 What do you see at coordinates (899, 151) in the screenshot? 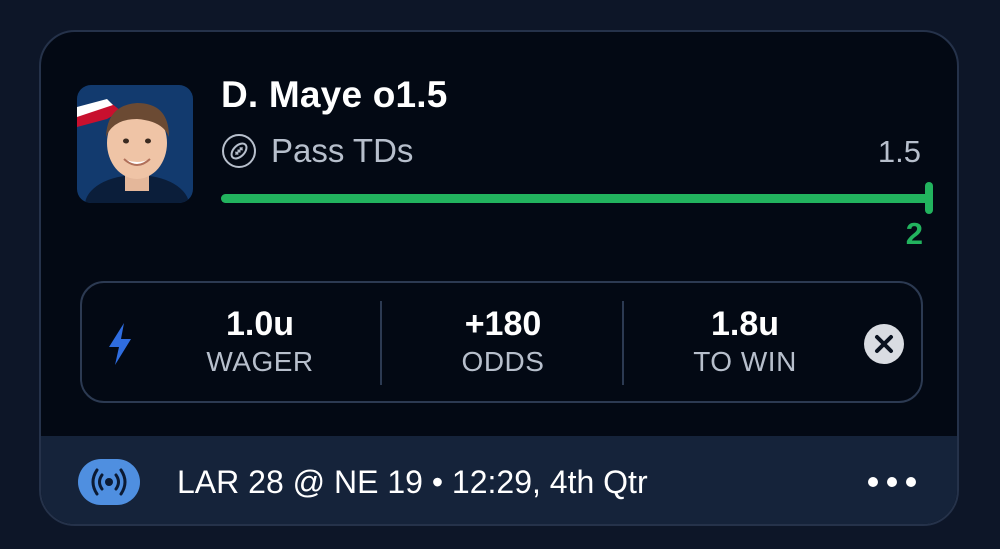
I see `prop-line-value: 1.5` at bounding box center [899, 151].